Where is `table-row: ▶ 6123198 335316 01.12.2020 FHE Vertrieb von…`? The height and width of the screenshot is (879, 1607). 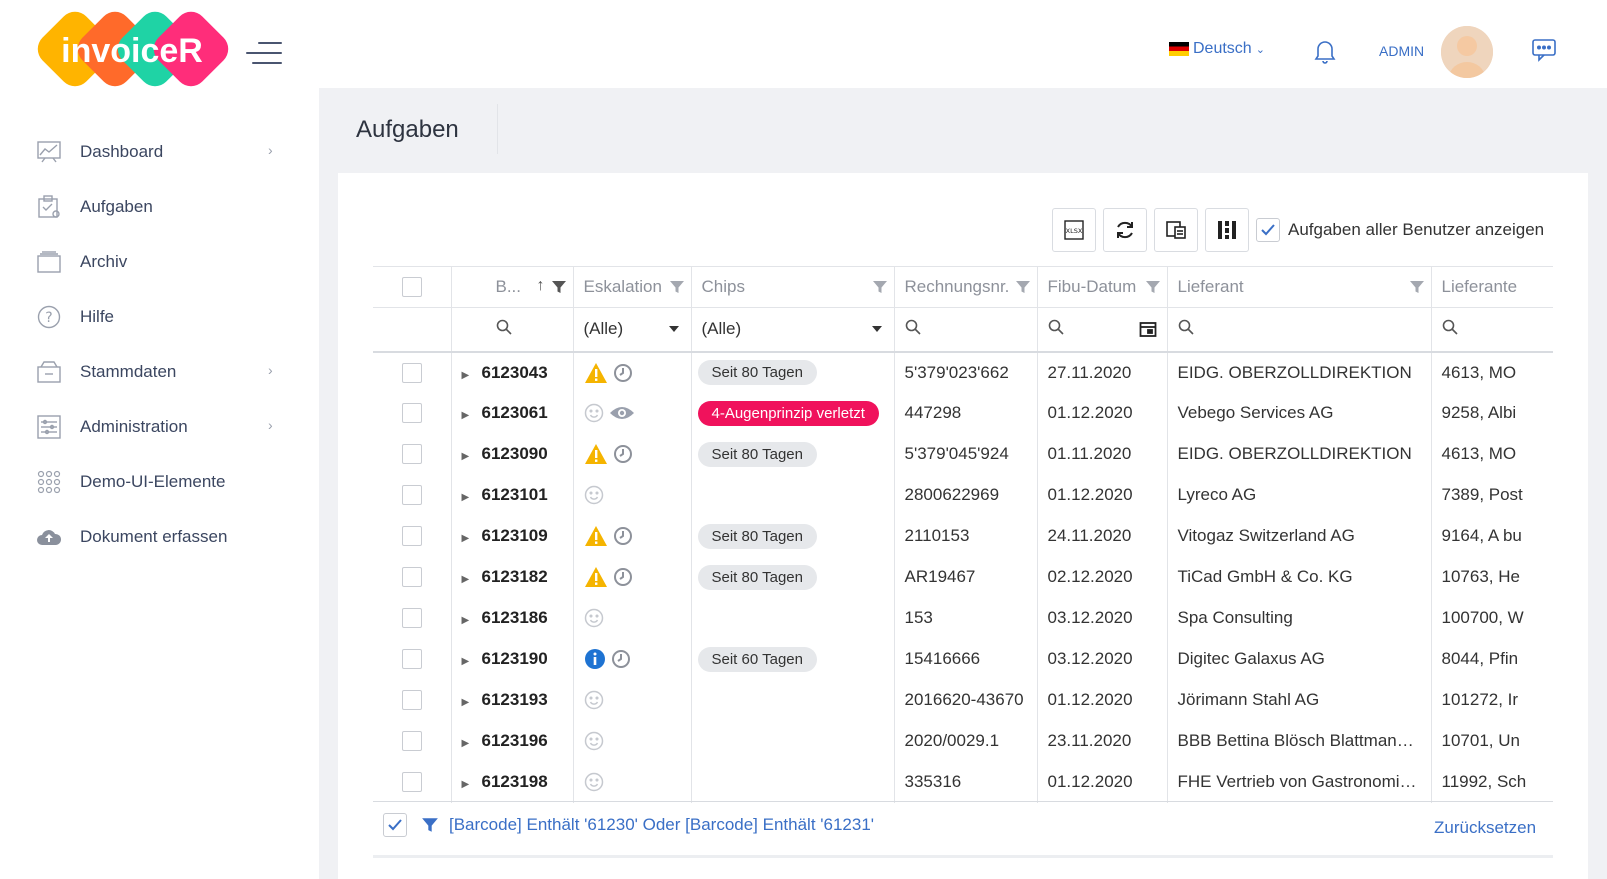
table-row: ▶ 6123198 335316 01.12.2020 FHE Vertrieb von… is located at coordinates (963, 782).